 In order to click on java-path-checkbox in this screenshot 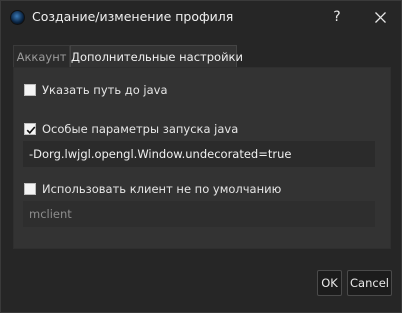, I will do `click(30, 90)`.